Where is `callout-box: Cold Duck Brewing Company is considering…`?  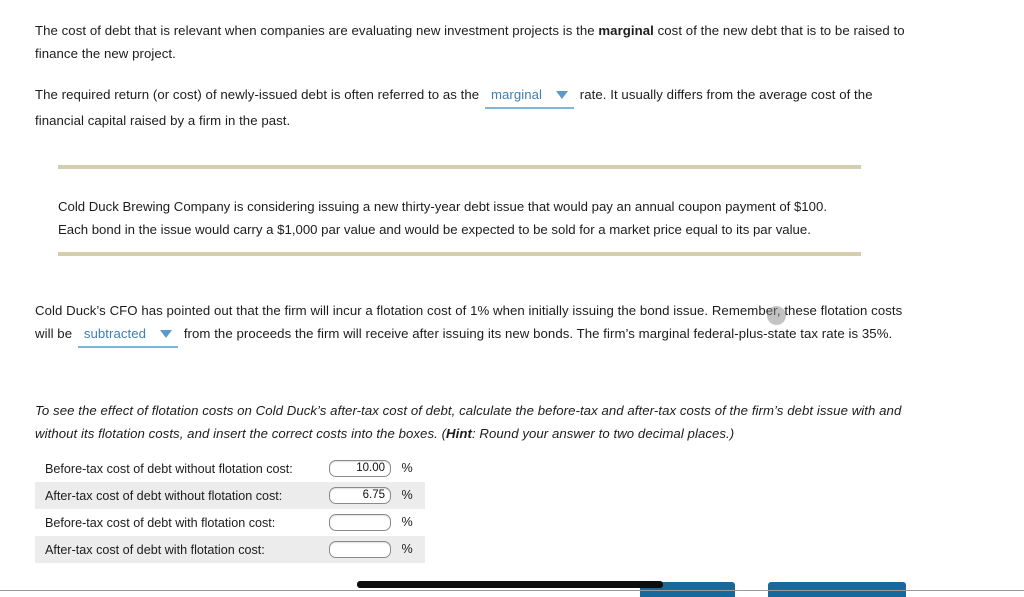
callout-box: Cold Duck Brewing Company is considering… is located at coordinates (459, 210).